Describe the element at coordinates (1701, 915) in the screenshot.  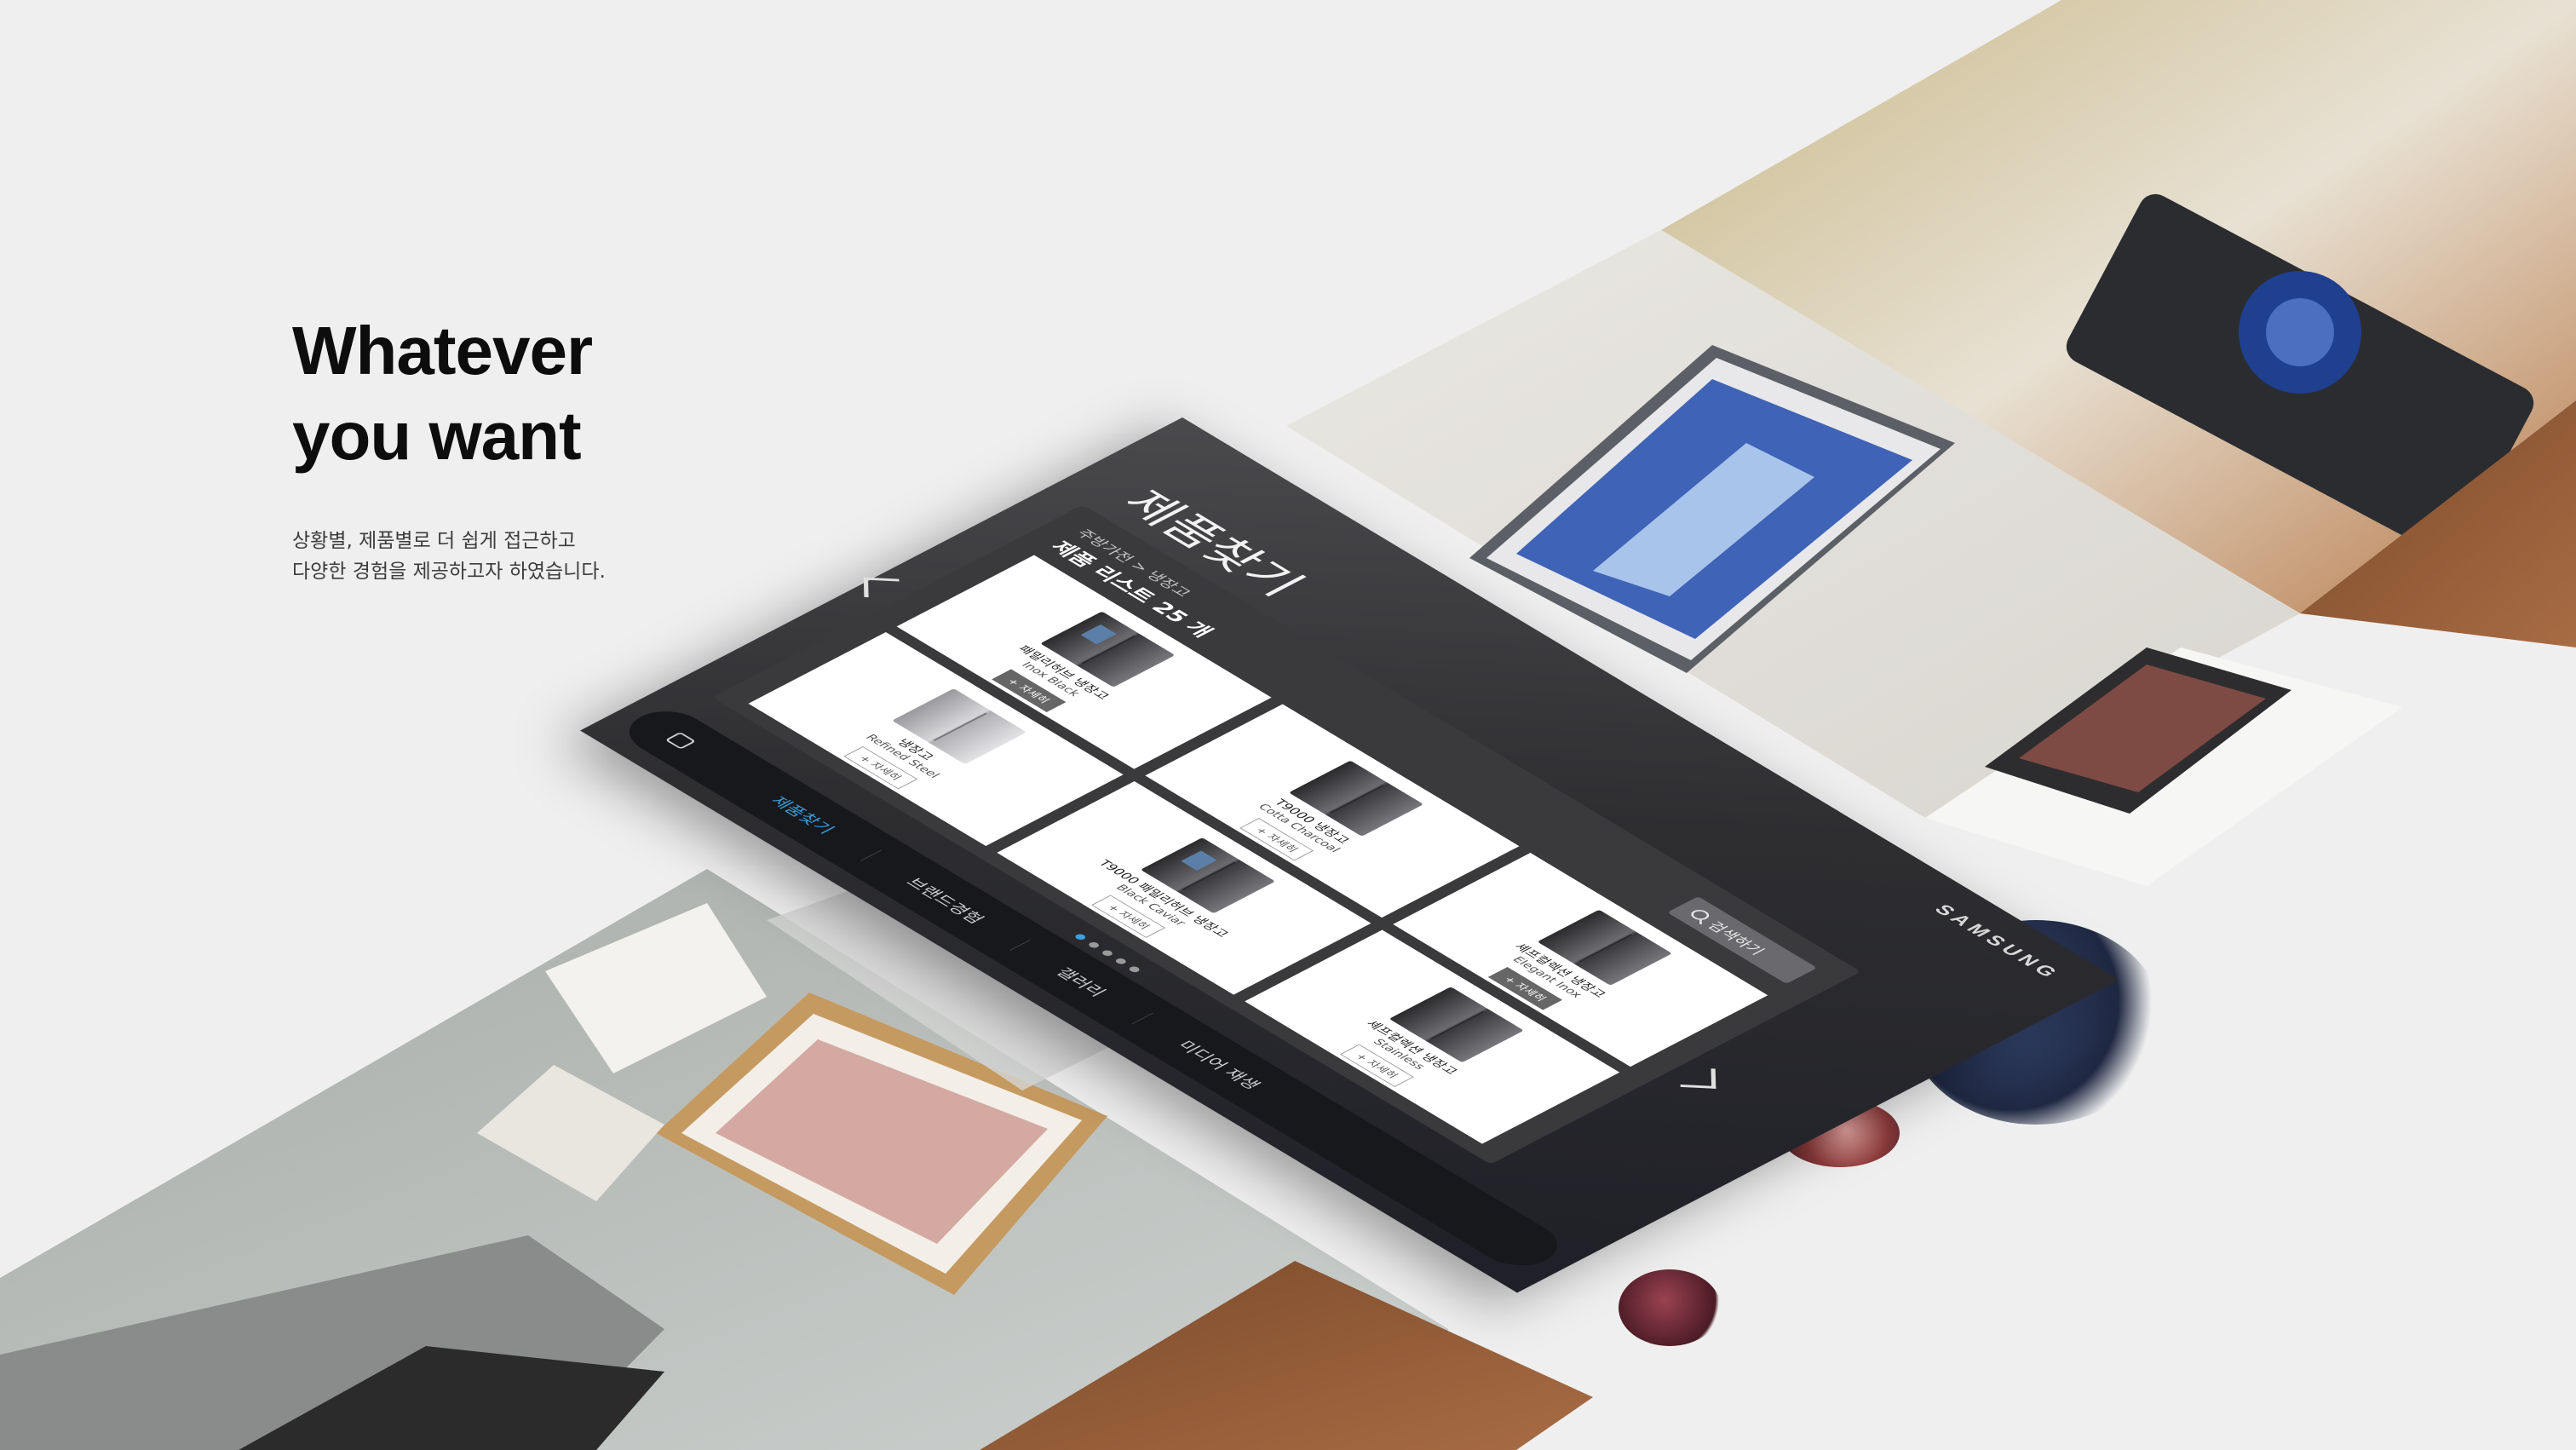
I see `search-icon` at that location.